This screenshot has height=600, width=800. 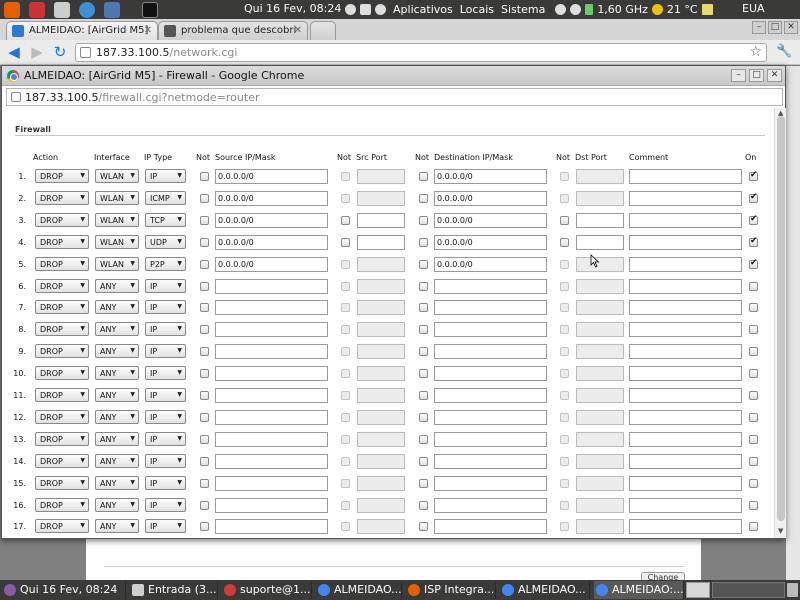 I want to click on popup-scrollbar: ▲ ▼, so click(x=780, y=323).